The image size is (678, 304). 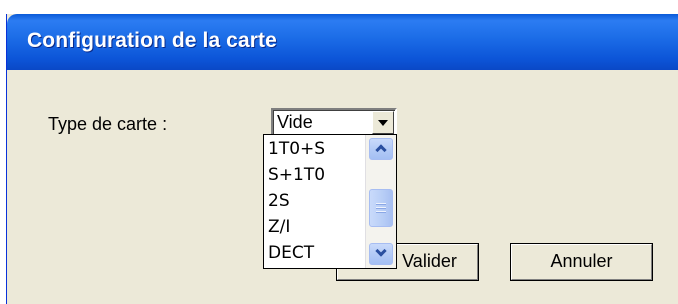 What do you see at coordinates (330, 201) in the screenshot?
I see `card-type-dropdown-list: 1T0+S S+1T0 2S Z/I DECT` at bounding box center [330, 201].